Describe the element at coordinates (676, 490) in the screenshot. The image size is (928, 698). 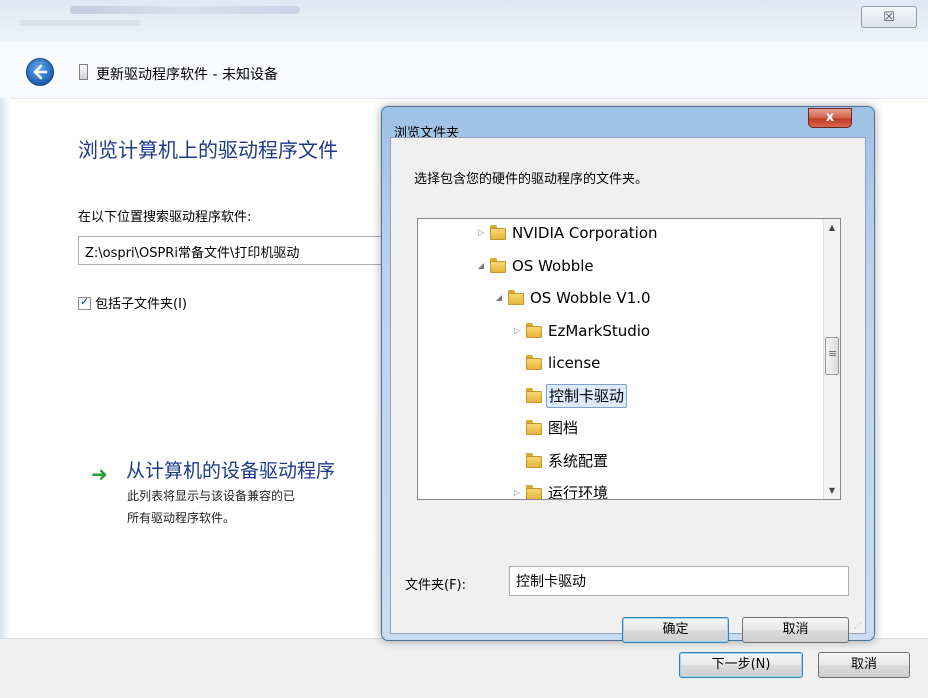
I see `tree-item: ▷ 运行环境` at that location.